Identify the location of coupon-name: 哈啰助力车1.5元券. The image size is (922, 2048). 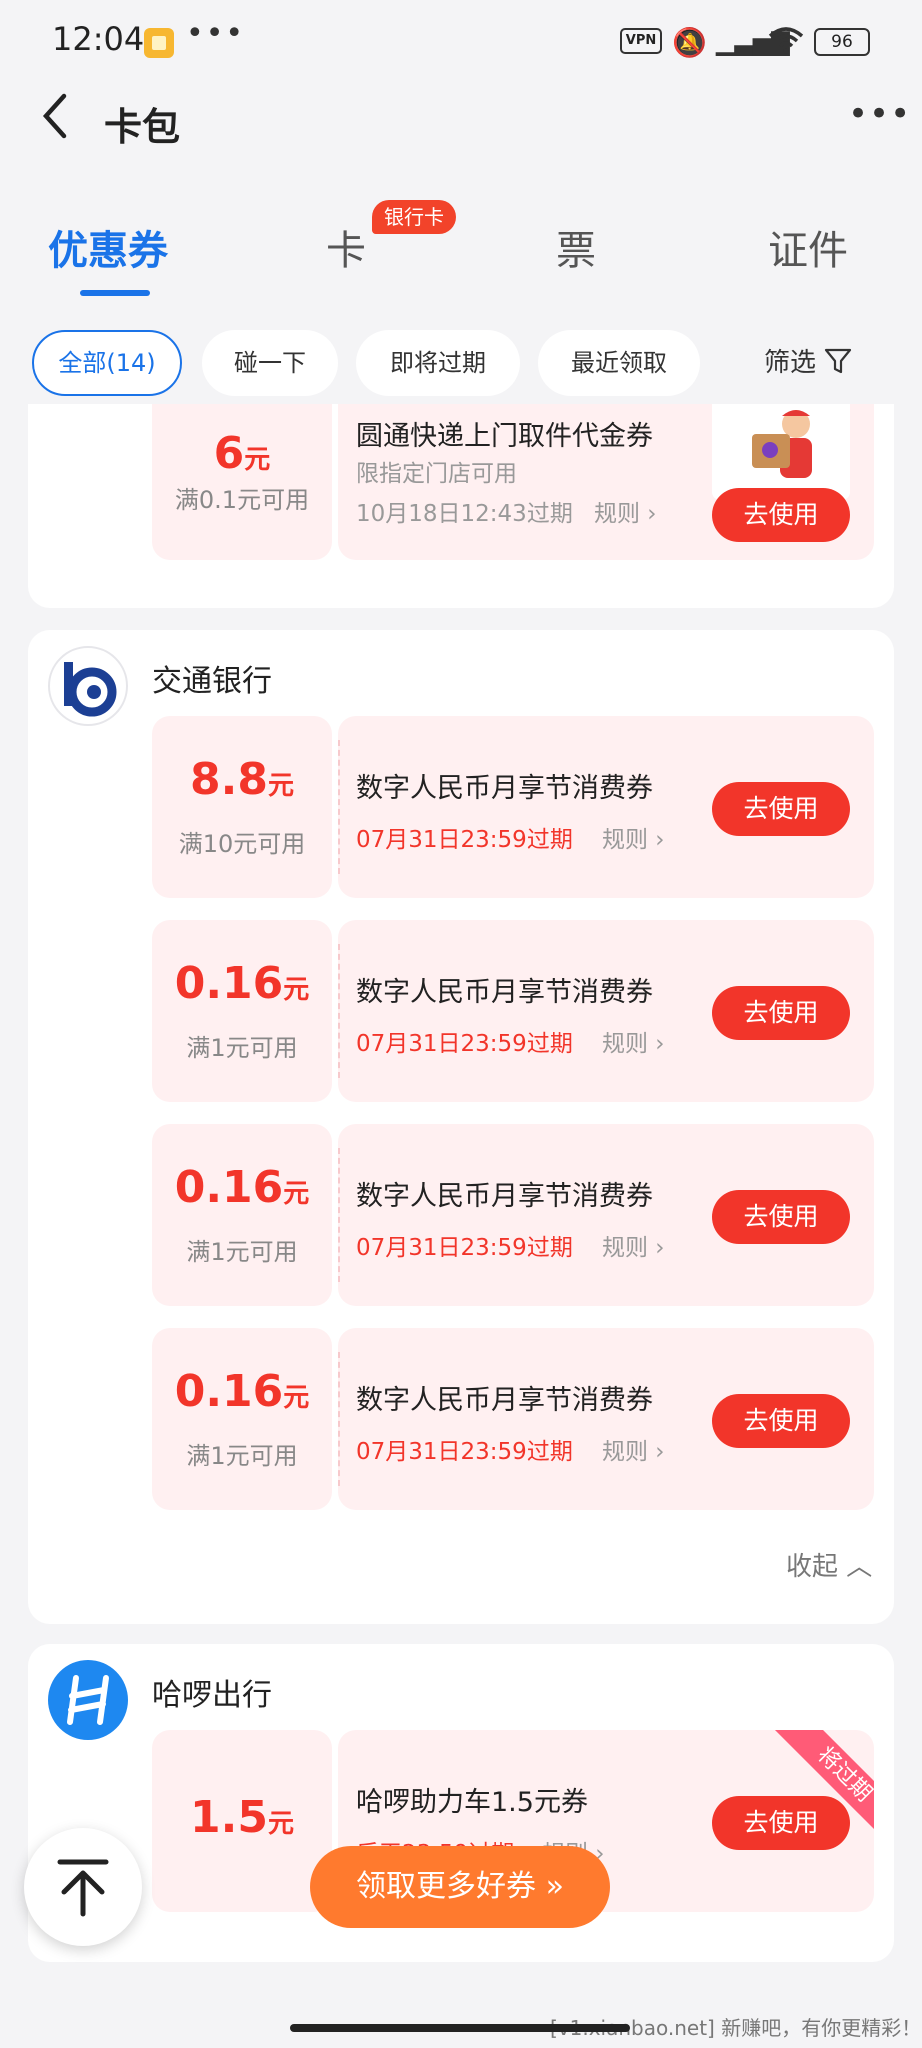
(472, 1802).